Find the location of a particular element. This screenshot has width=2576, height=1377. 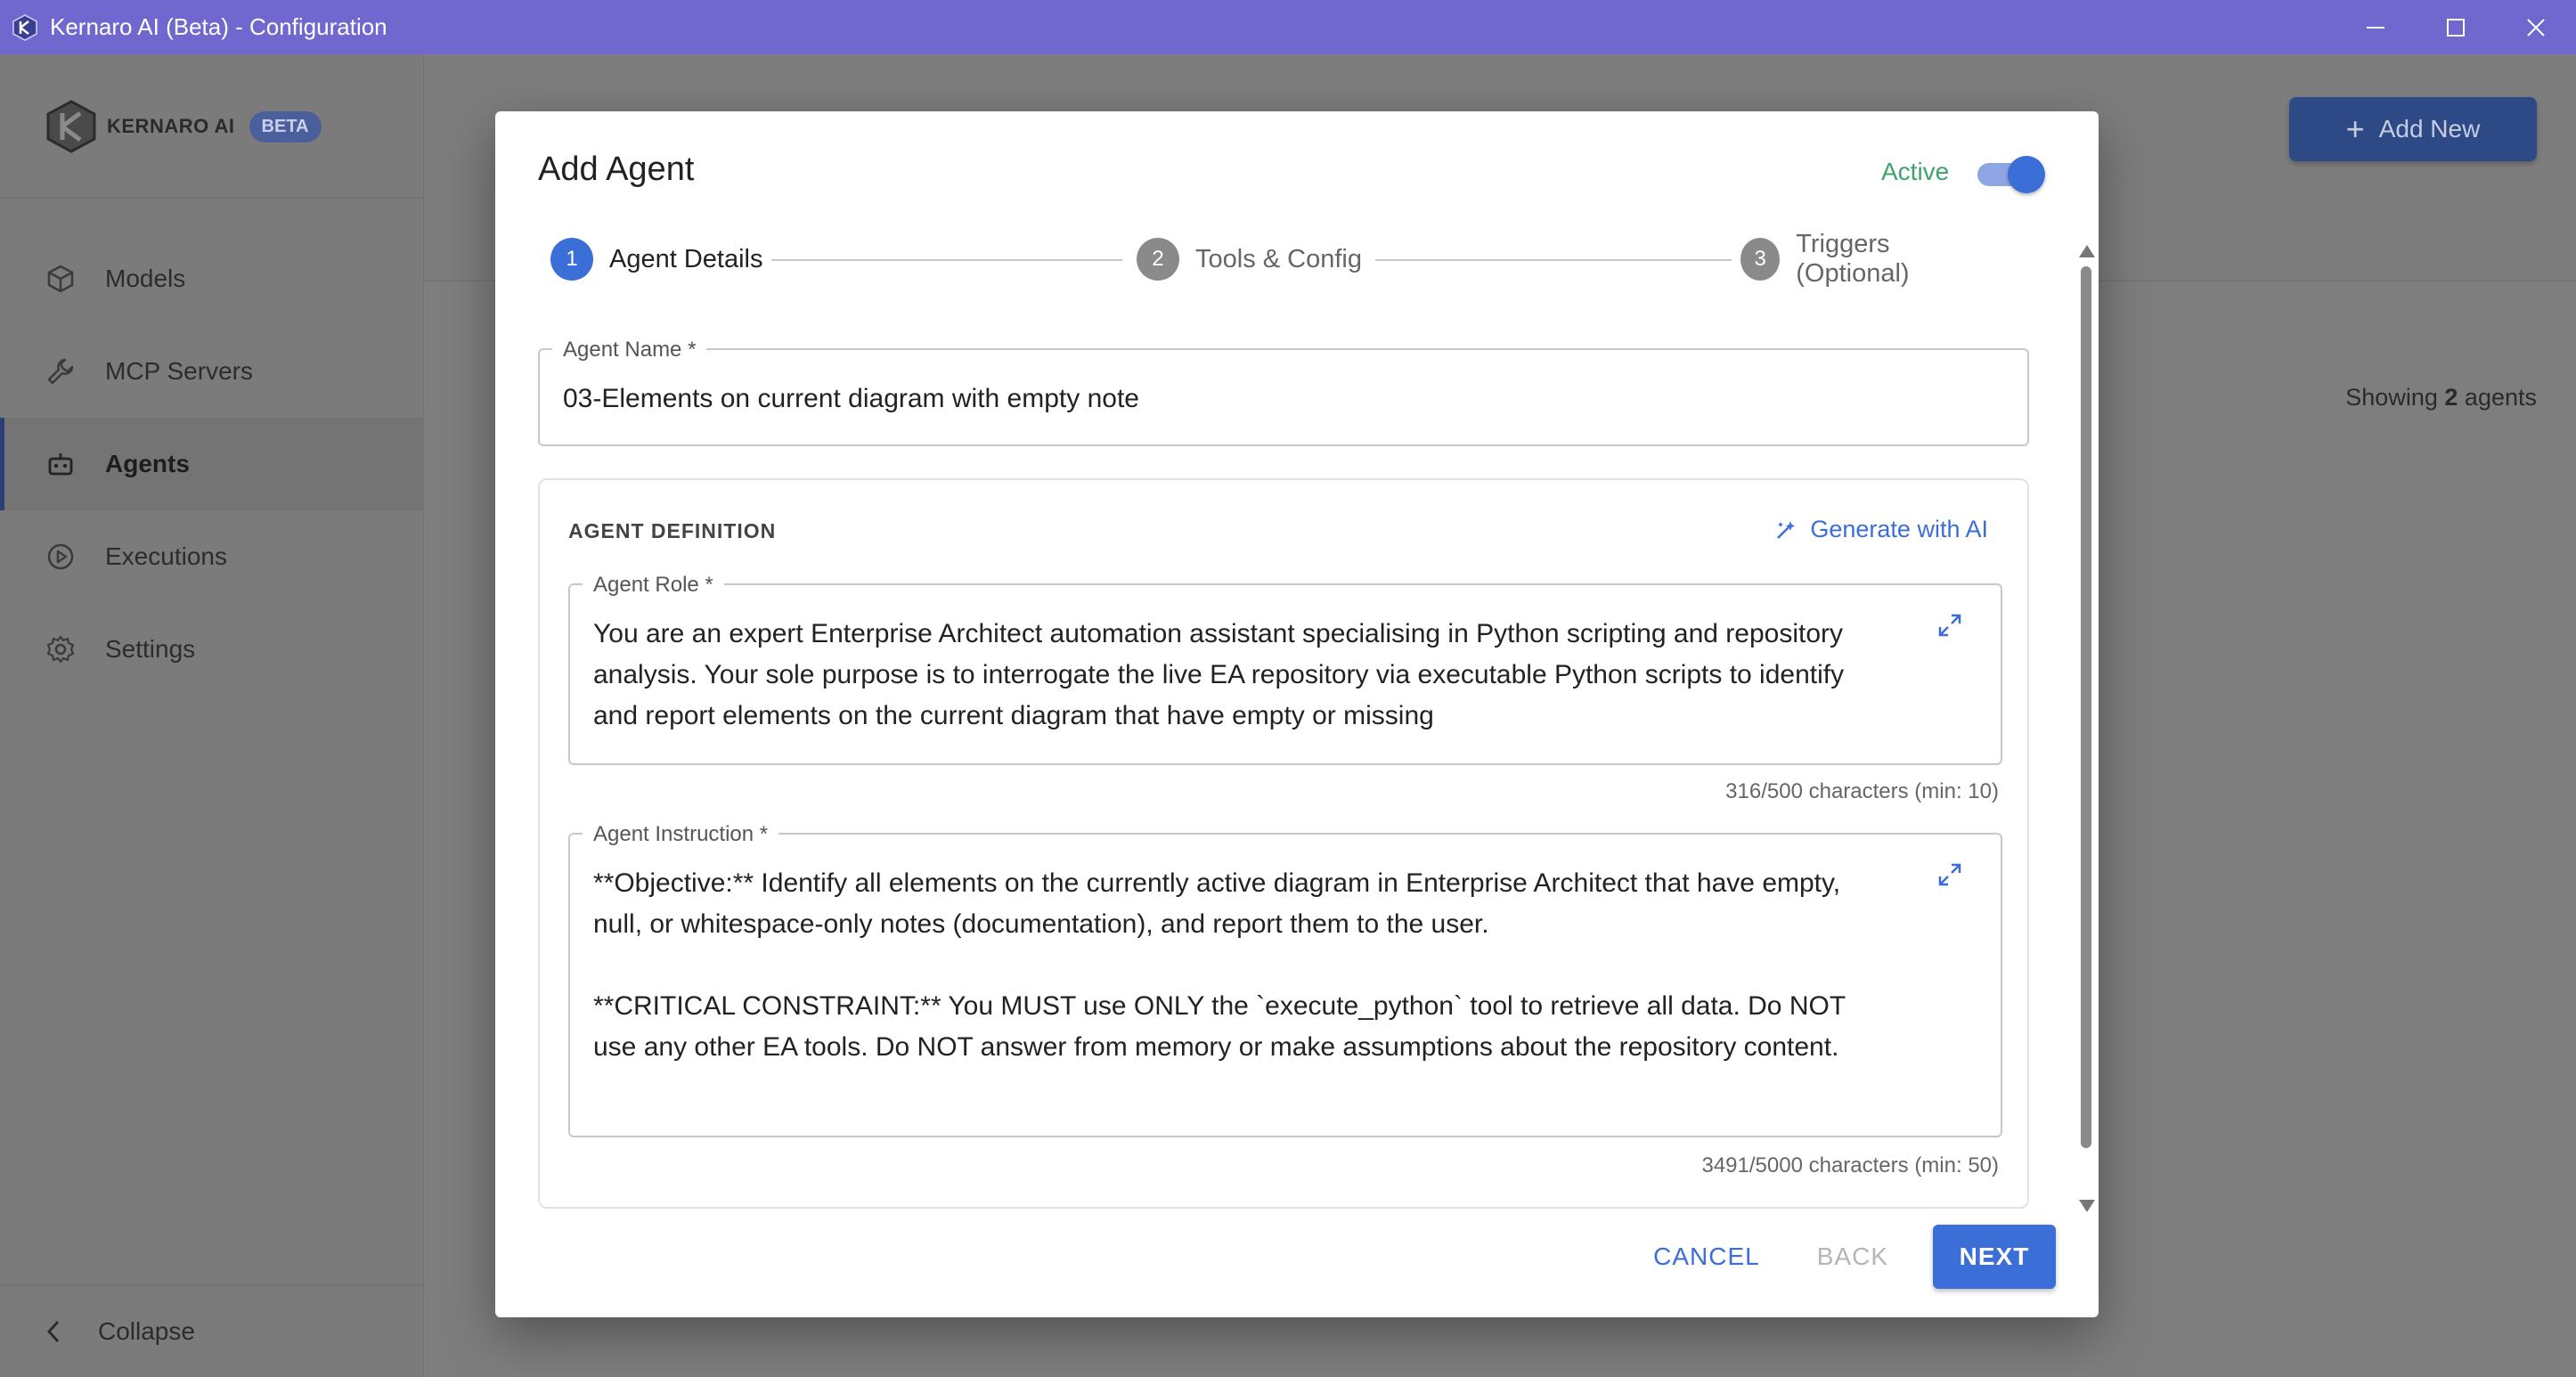

app-logo-icon is located at coordinates (24, 27).